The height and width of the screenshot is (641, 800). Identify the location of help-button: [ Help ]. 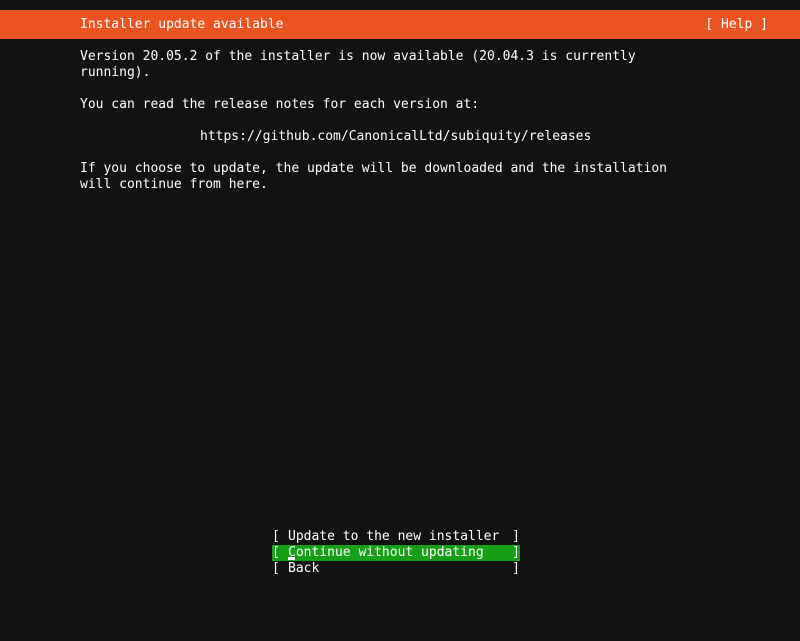
(736, 25).